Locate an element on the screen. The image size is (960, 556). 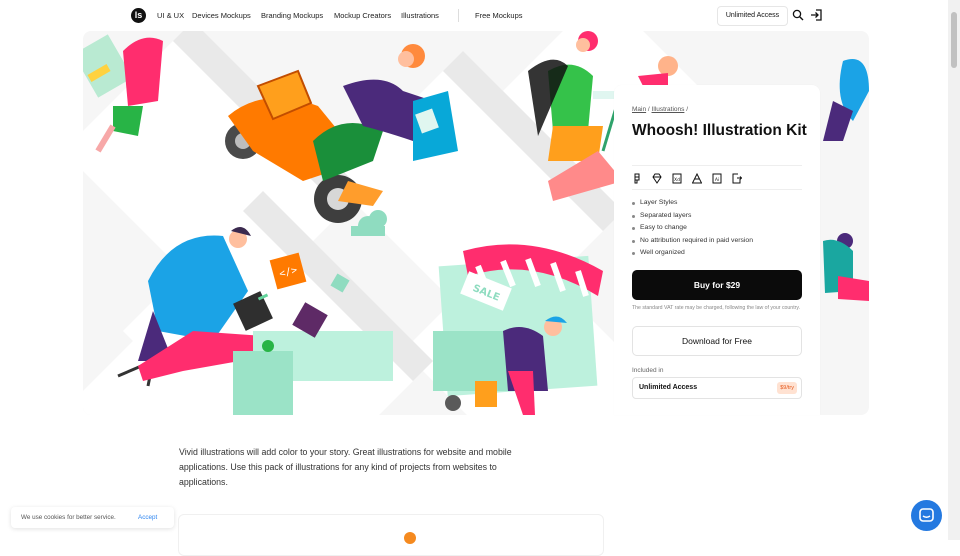
nav-link-ui-ux: UI & UX is located at coordinates (170, 15).